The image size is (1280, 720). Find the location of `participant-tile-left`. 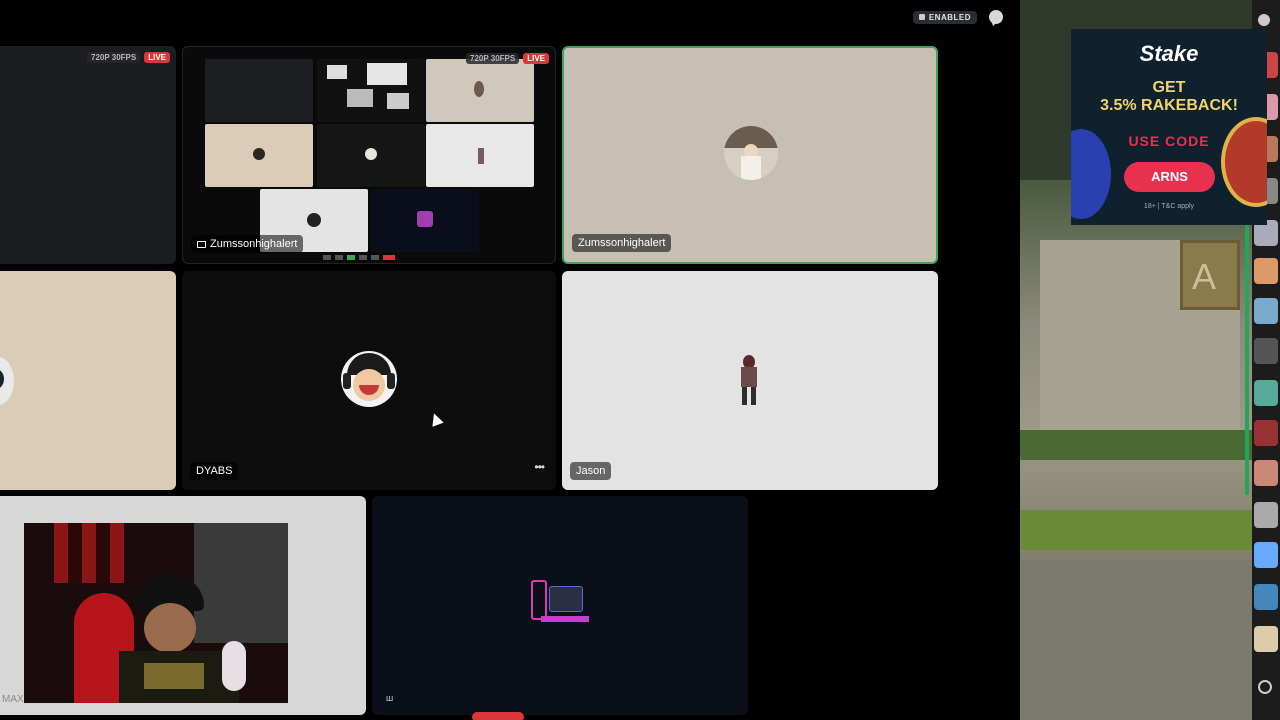

participant-tile-left is located at coordinates (88, 380).